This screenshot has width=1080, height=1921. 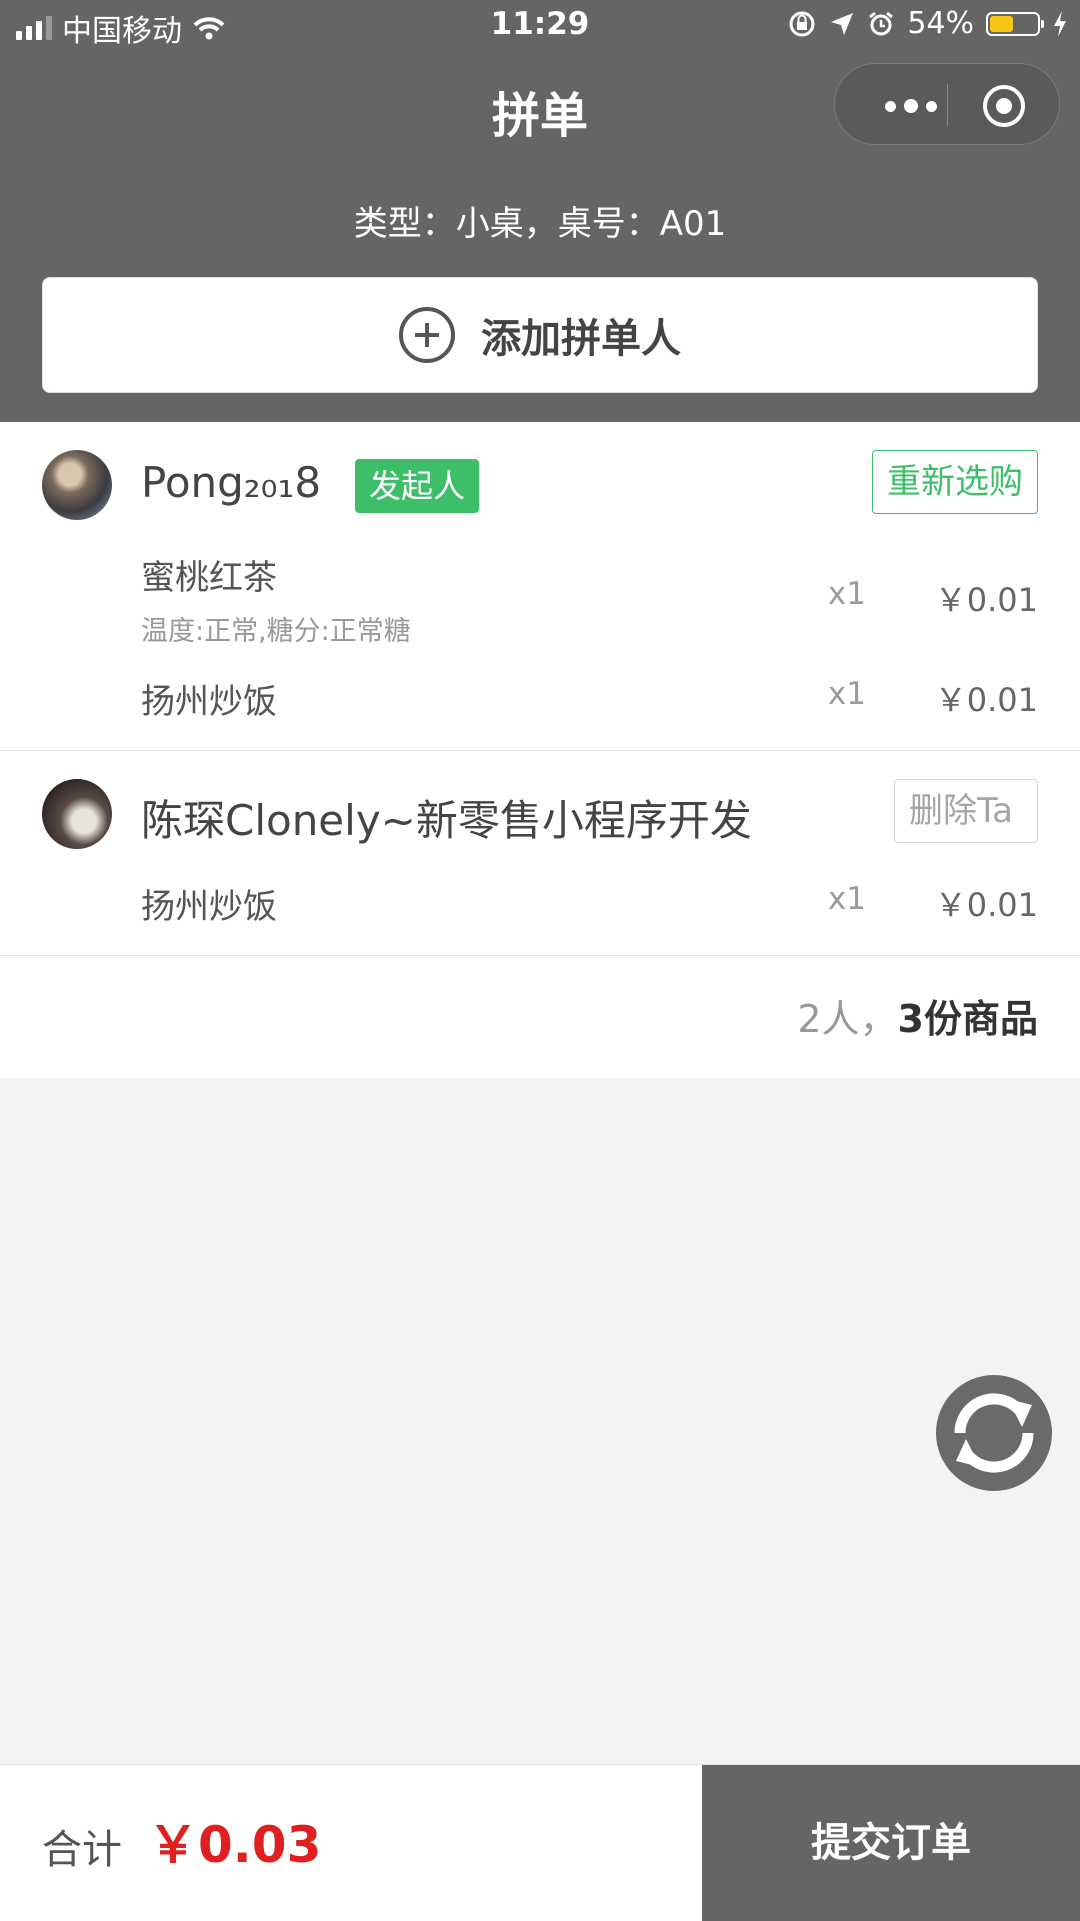 I want to click on submit-order-button: 提交订单, so click(x=891, y=1843).